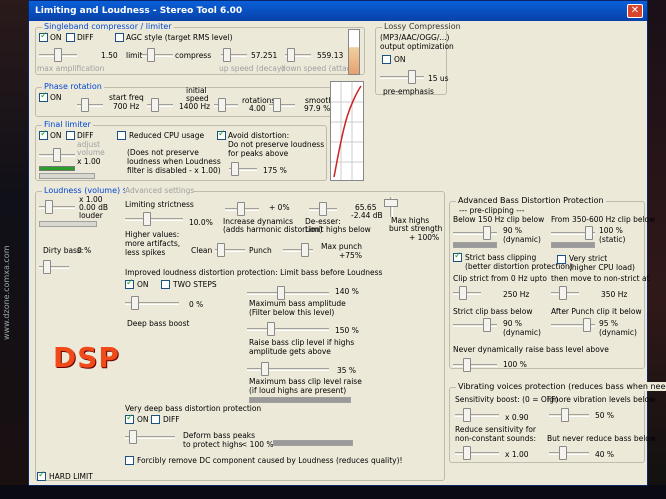 The width and height of the screenshot is (666, 499). I want to click on max-amp-slider, so click(58, 55).